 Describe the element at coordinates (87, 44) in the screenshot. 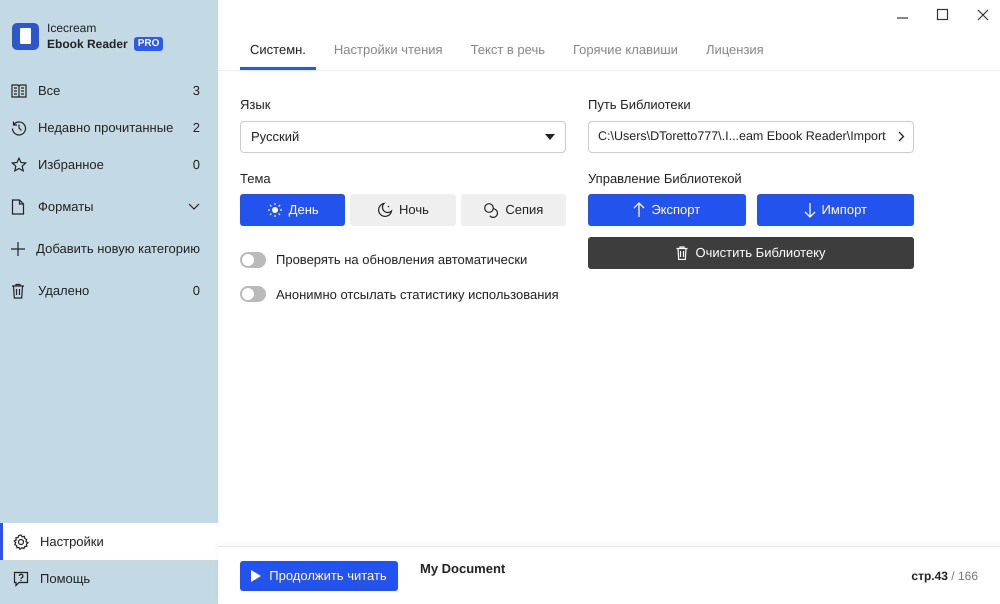

I see `app-product-name: Ebook Reader` at that location.